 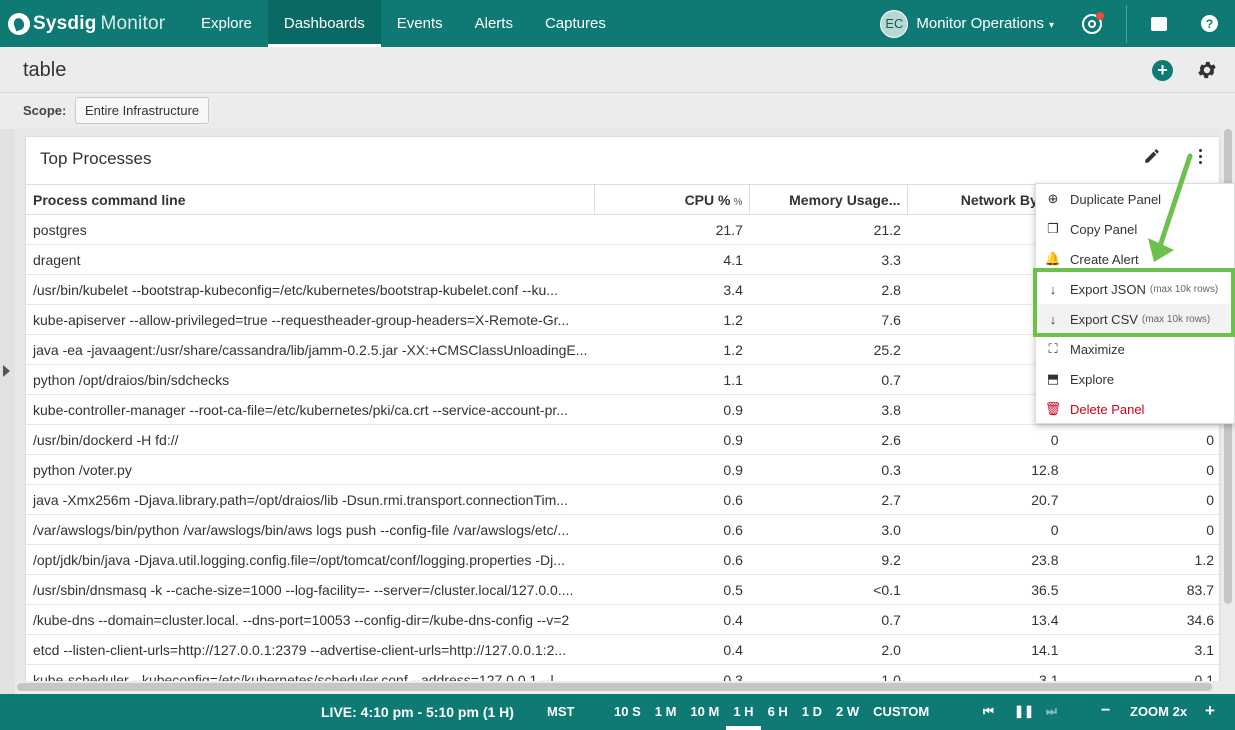 What do you see at coordinates (1093, 22) in the screenshot?
I see `spotlight-radar-icon` at bounding box center [1093, 22].